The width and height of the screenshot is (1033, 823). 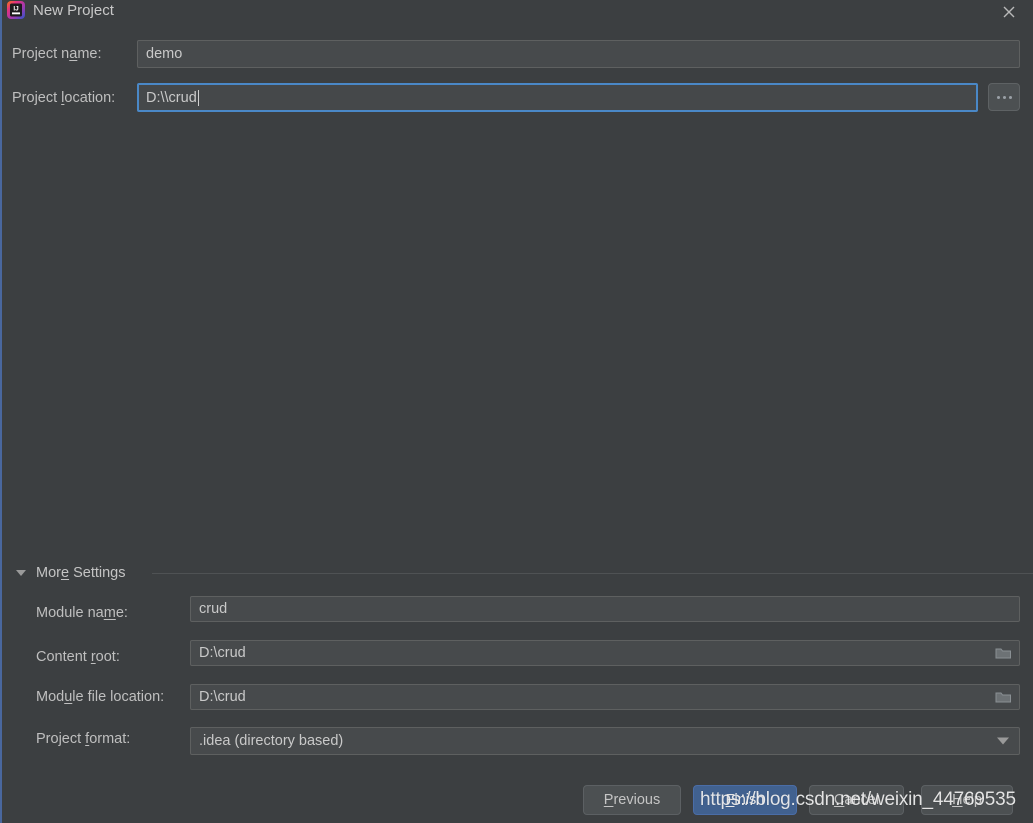 What do you see at coordinates (63, 657) in the screenshot?
I see `content-root-label-text-a: Content` at bounding box center [63, 657].